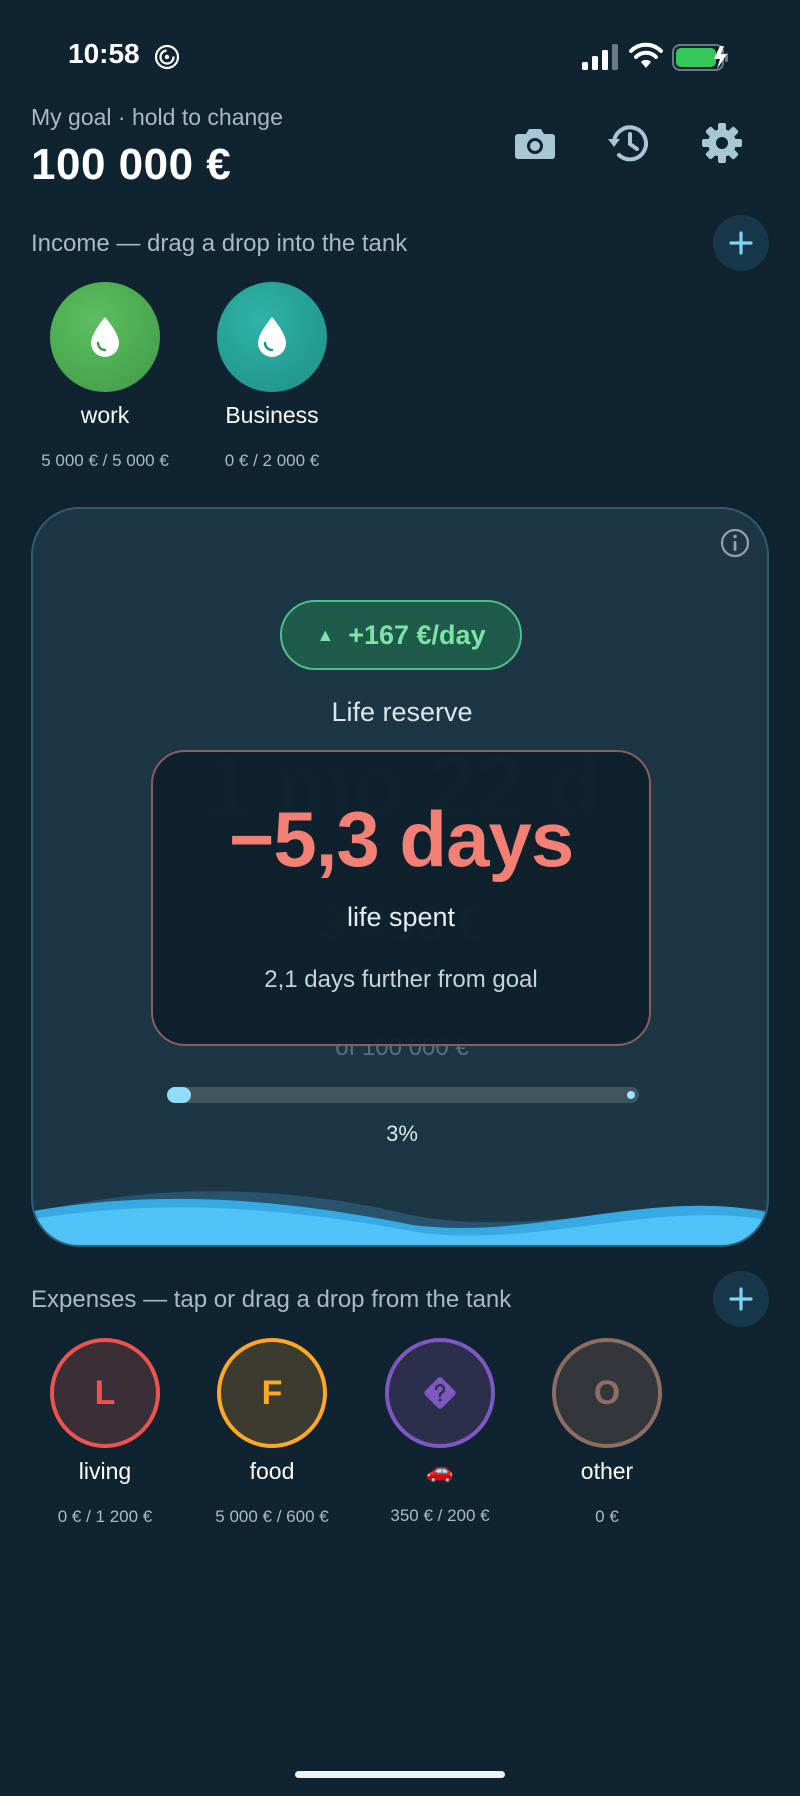 This screenshot has width=800, height=1796. I want to click on add-income-button, so click(741, 243).